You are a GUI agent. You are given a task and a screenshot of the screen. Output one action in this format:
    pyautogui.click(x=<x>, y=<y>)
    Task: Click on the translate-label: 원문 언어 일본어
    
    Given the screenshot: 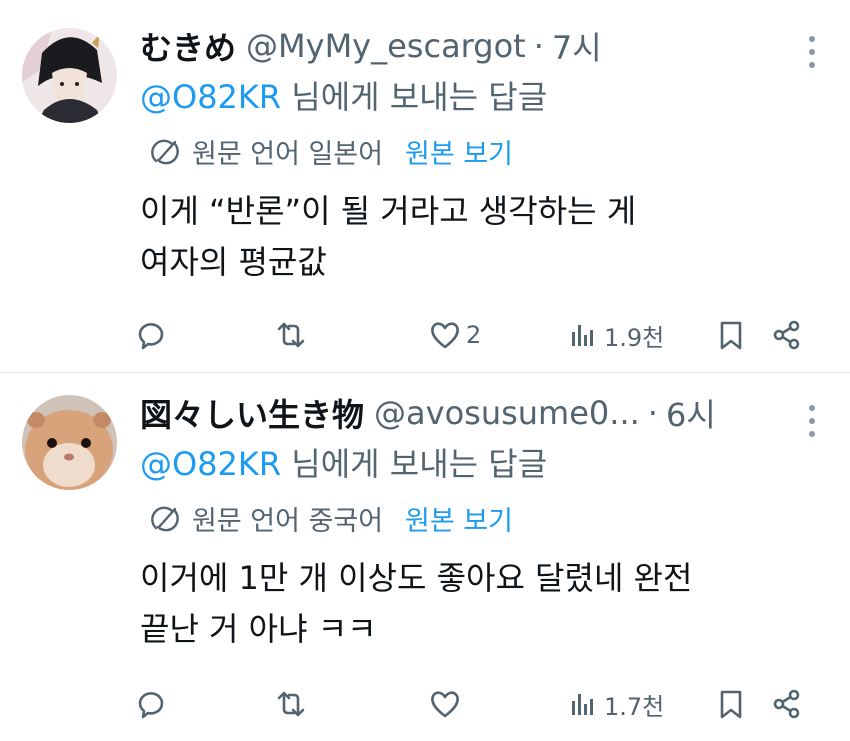 What is the action you would take?
    pyautogui.click(x=288, y=154)
    